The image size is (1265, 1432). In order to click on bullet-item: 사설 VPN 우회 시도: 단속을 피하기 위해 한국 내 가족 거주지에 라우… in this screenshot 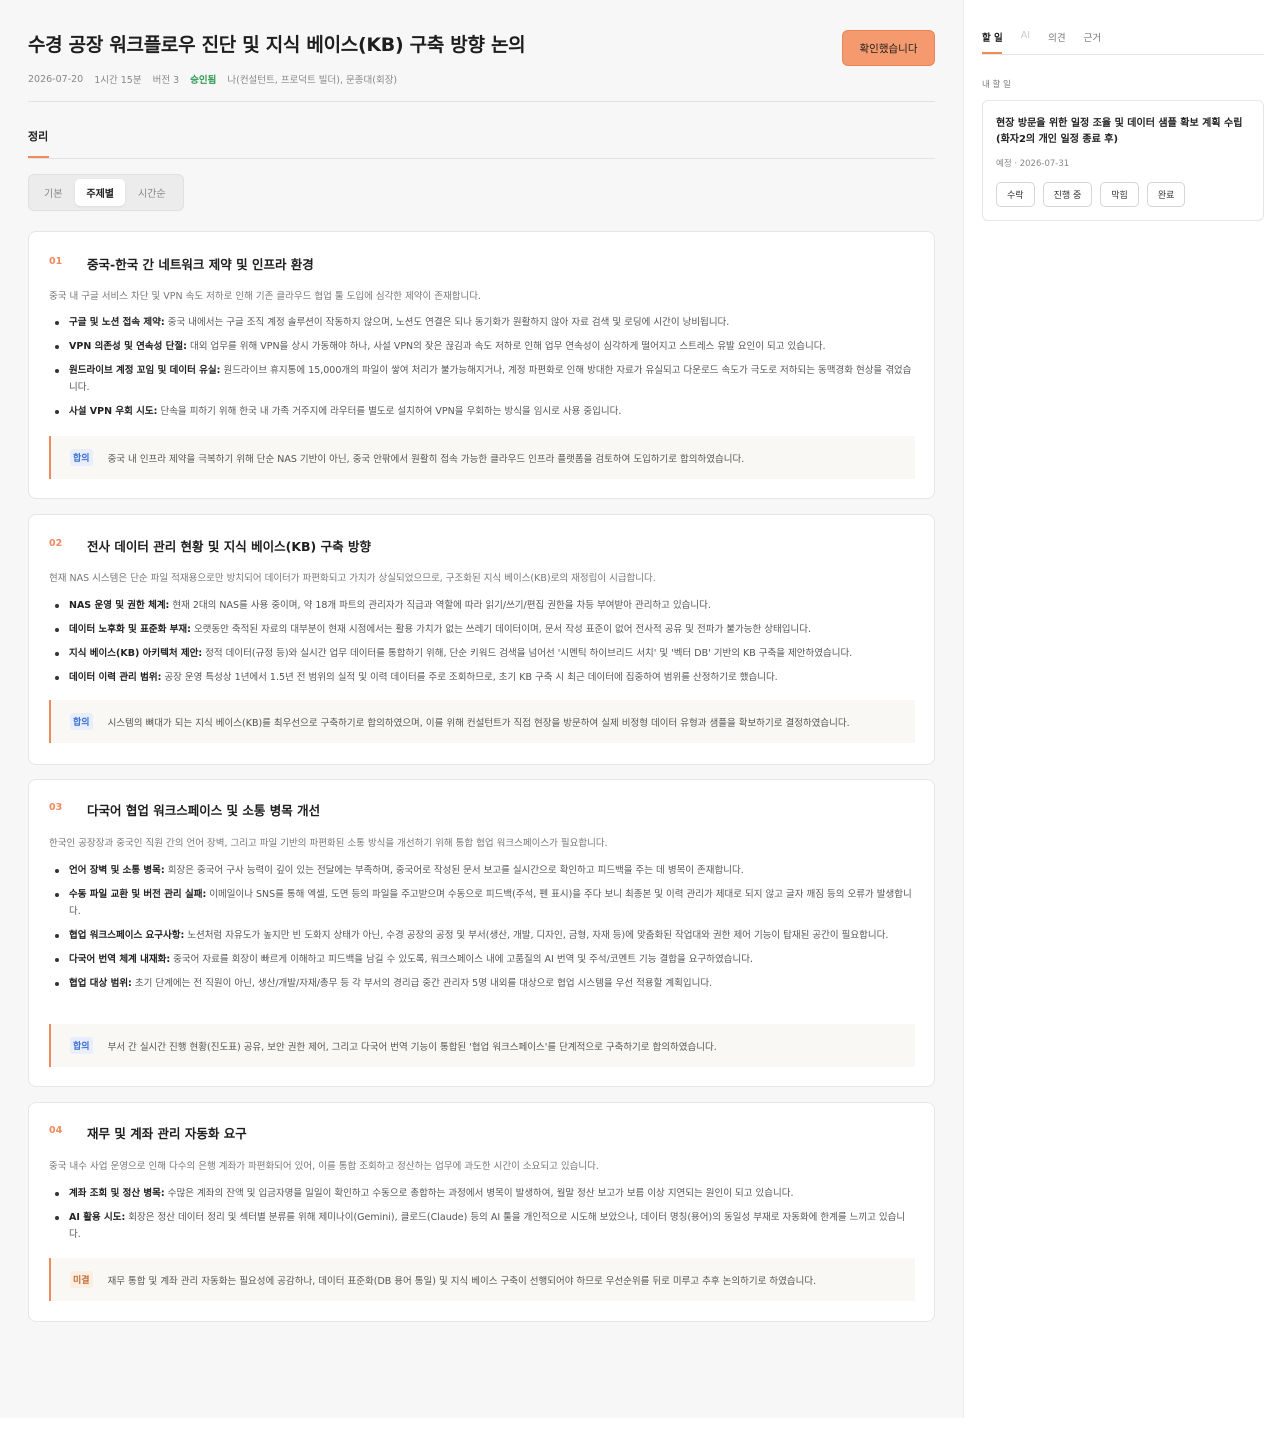, I will do `click(482, 411)`.